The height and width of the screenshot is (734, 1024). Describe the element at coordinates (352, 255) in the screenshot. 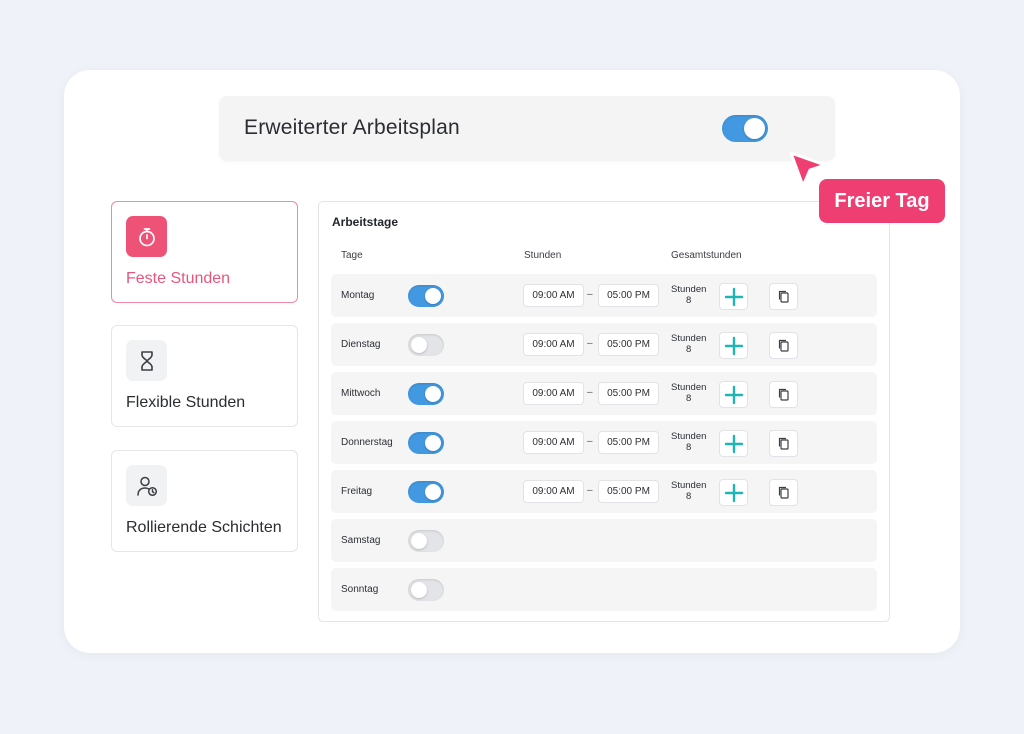

I see `column-days: Tage` at that location.